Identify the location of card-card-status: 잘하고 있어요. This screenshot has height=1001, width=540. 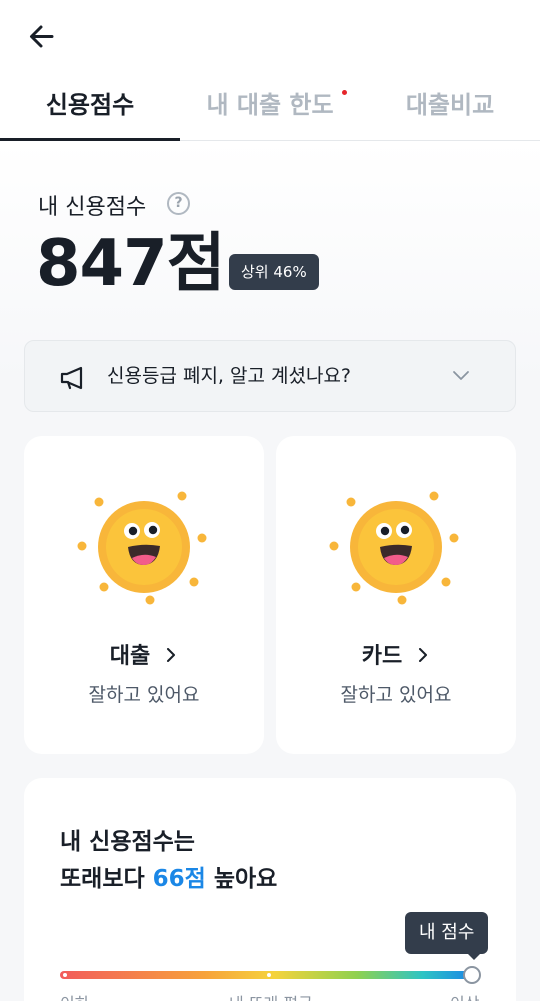
(396, 695).